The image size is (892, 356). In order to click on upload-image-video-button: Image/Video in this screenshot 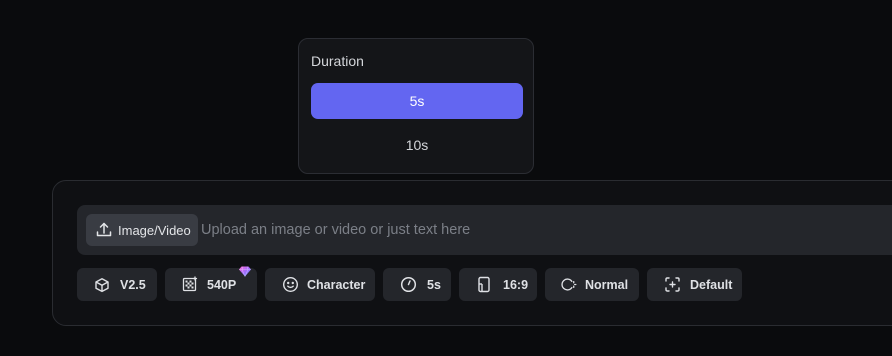, I will do `click(142, 230)`.